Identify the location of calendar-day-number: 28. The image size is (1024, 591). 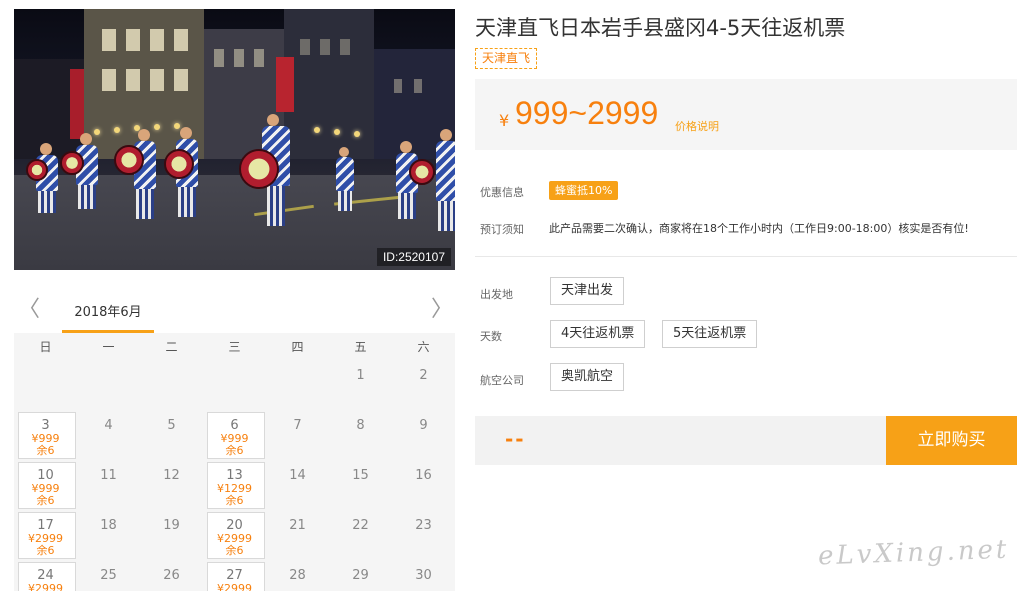
(297, 575).